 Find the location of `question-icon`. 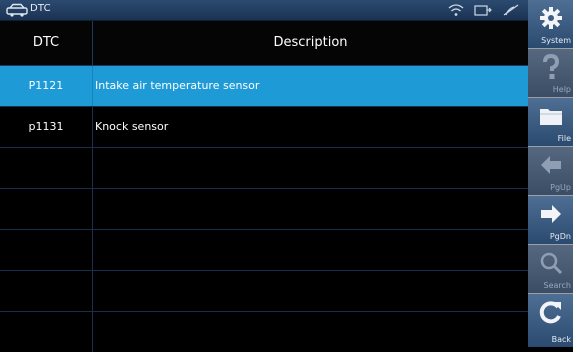

question-icon is located at coordinates (551, 66).